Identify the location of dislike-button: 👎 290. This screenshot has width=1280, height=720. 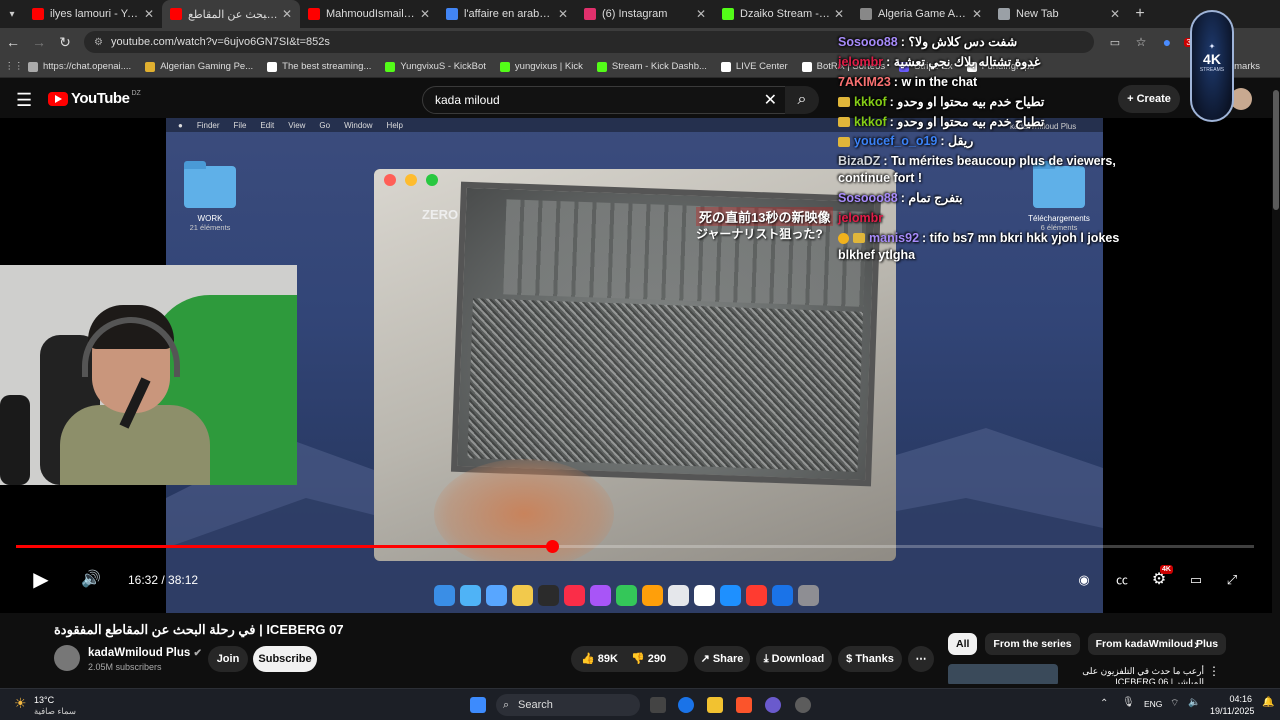
(648, 659).